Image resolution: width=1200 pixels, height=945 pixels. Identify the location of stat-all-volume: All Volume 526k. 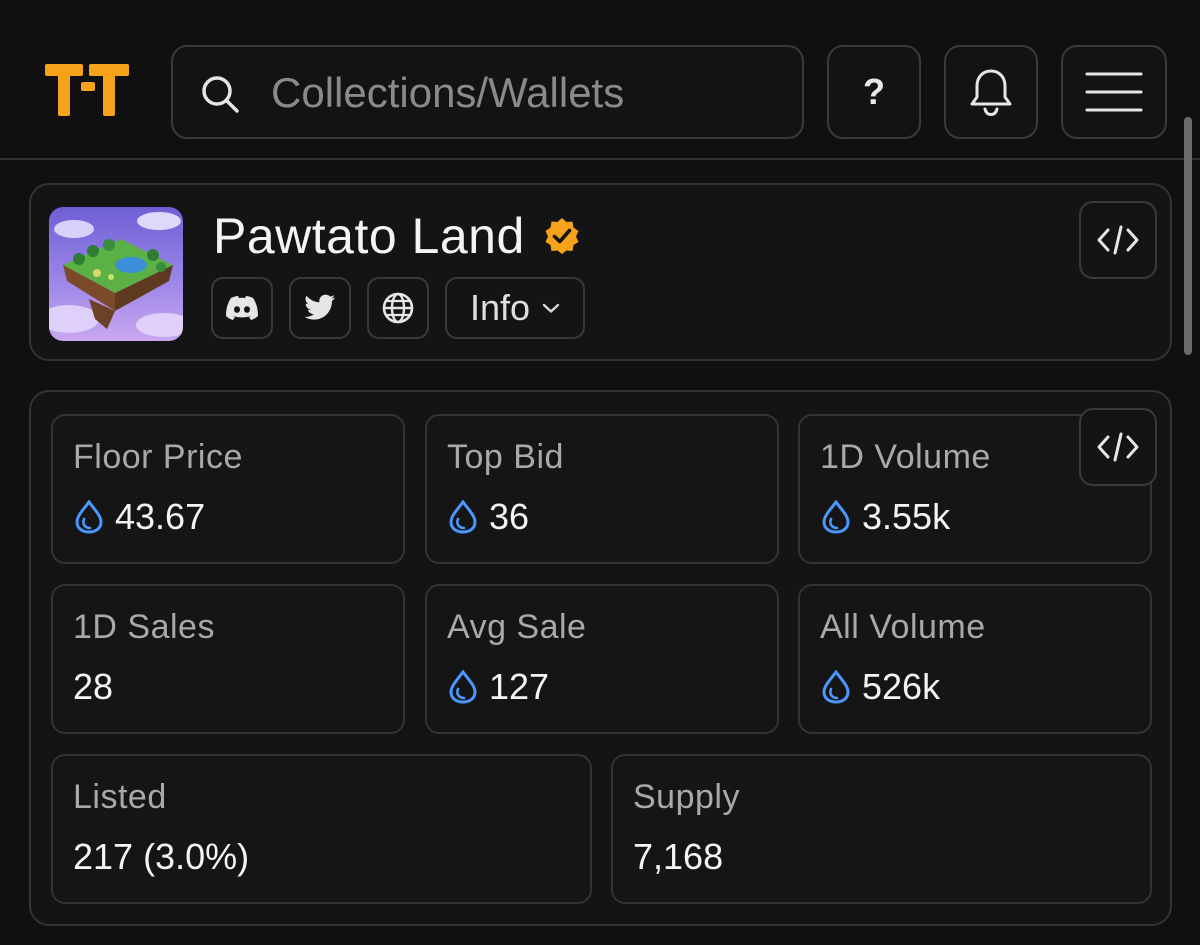
(975, 659).